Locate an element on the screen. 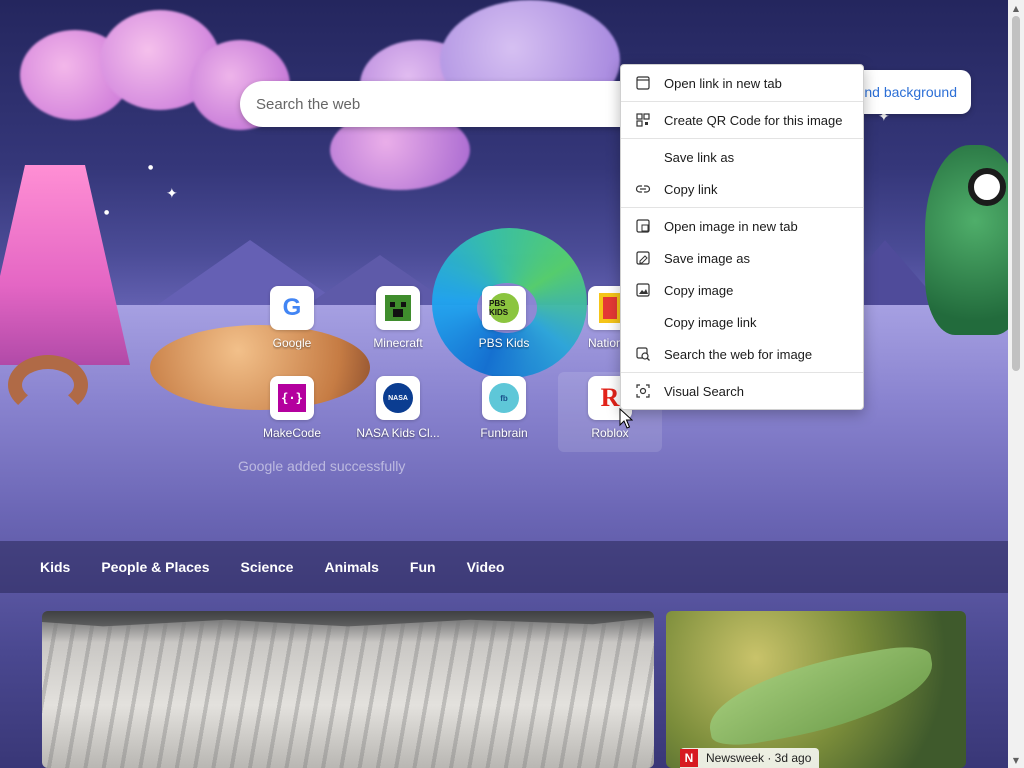 Image resolution: width=1024 pixels, height=768 pixels. quick-link-label: Google is located at coordinates (292, 343).